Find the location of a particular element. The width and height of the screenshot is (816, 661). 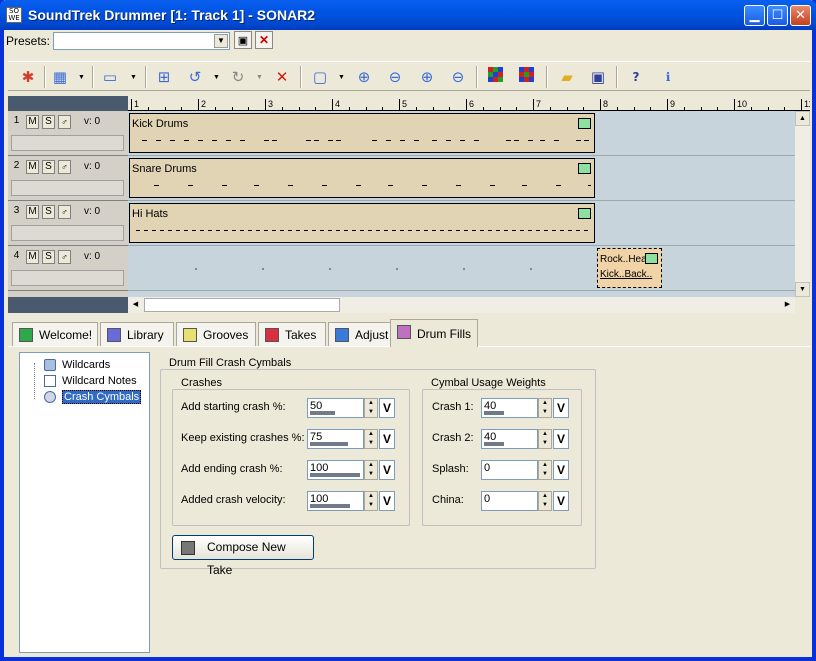

tab-drum-fills: Drum Fills is located at coordinates (434, 333).